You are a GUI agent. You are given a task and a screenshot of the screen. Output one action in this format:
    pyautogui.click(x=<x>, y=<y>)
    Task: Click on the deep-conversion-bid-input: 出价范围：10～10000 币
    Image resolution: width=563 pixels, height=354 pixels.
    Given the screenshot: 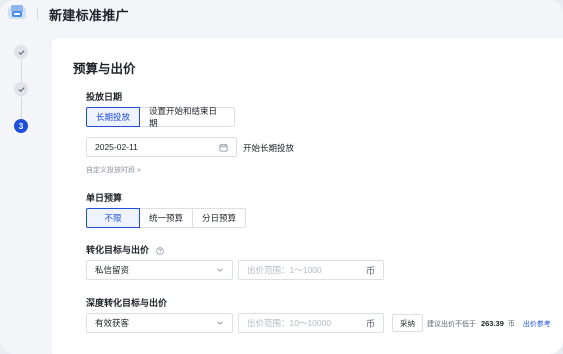 What is the action you would take?
    pyautogui.click(x=311, y=323)
    